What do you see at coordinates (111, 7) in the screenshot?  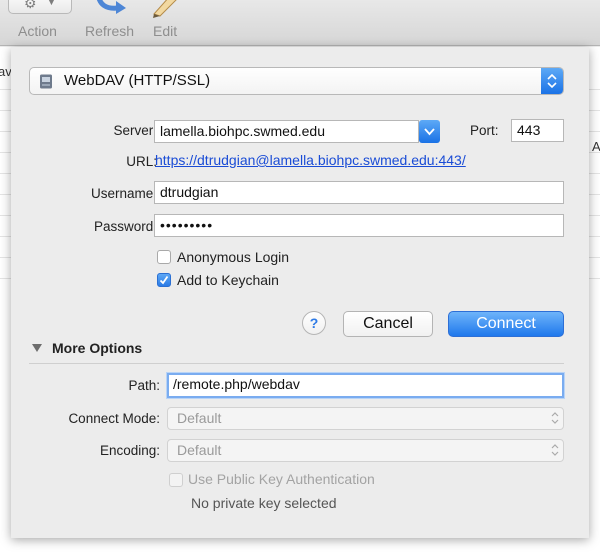 I see `refresh-arrow-icon` at bounding box center [111, 7].